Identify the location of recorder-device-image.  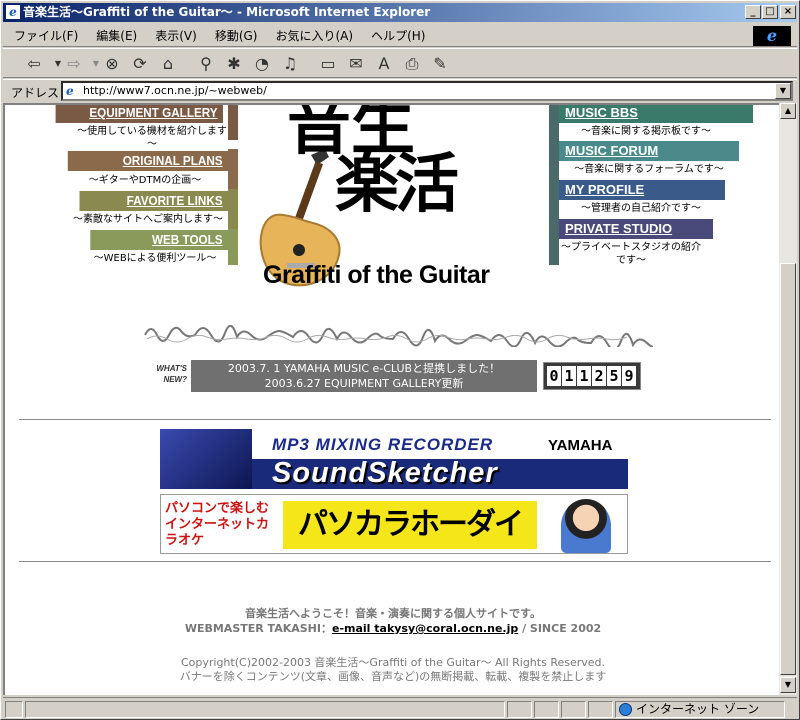
(206, 459).